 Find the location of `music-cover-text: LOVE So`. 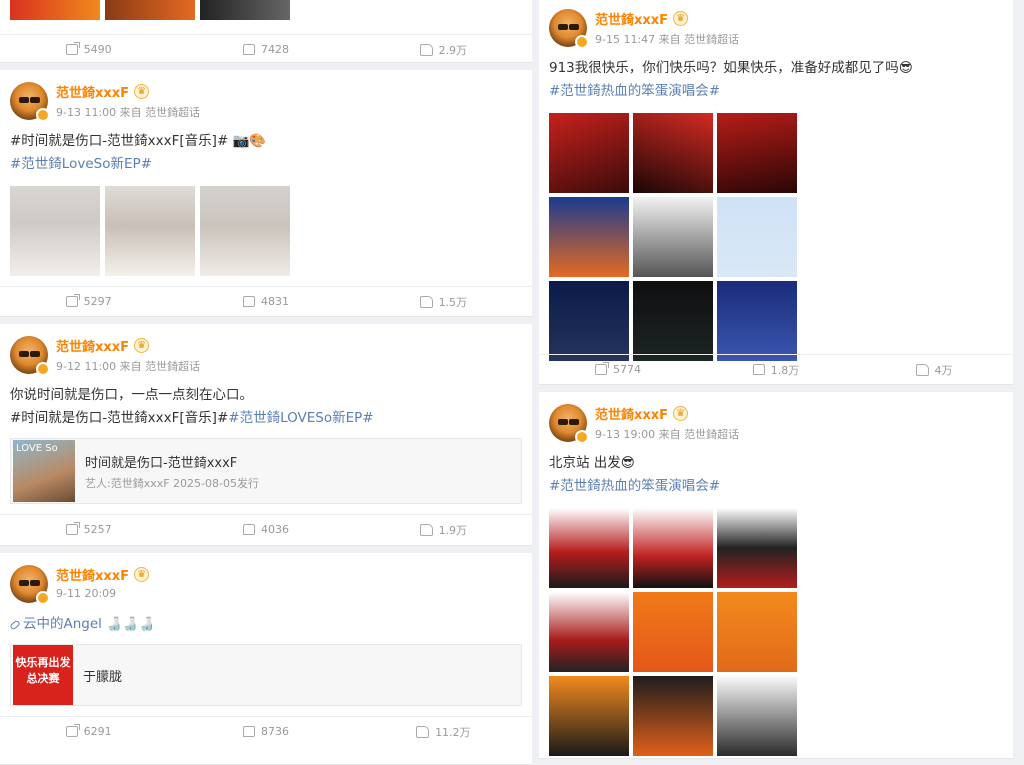

music-cover-text: LOVE So is located at coordinates (37, 448).